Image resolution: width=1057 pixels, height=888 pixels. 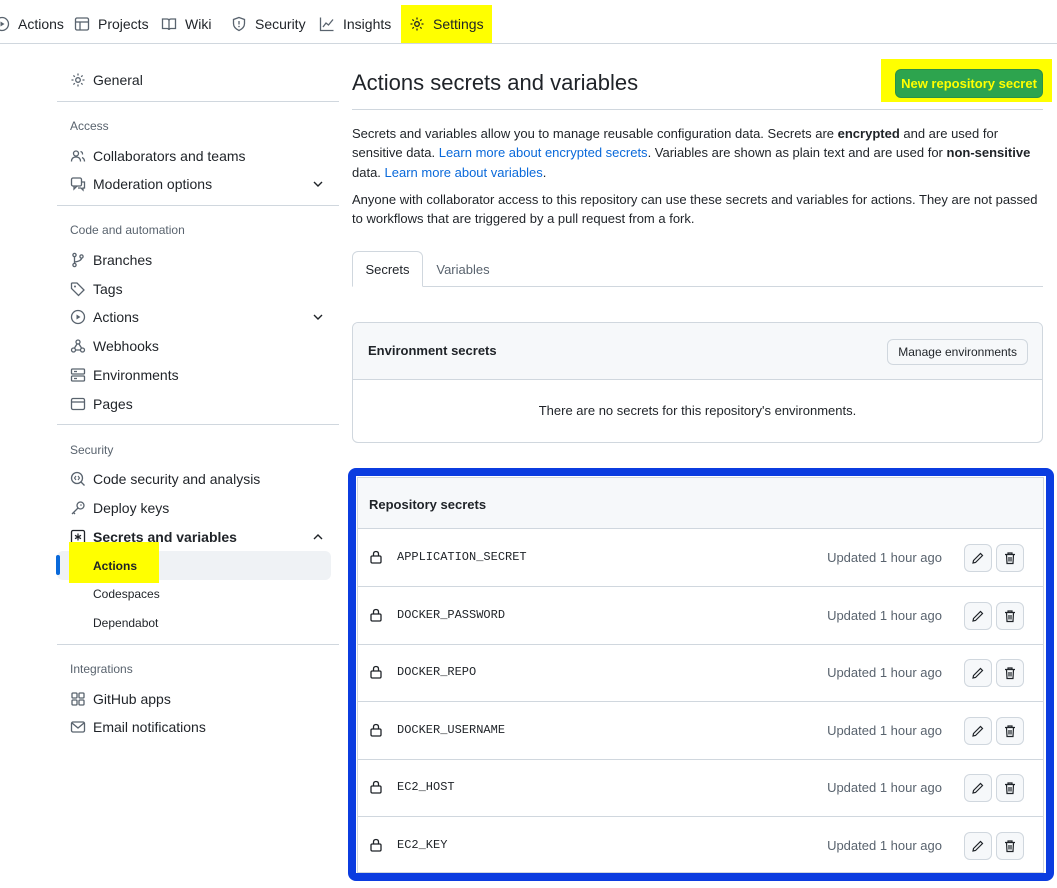 I want to click on sidebar-group-security: Security, so click(x=92, y=450).